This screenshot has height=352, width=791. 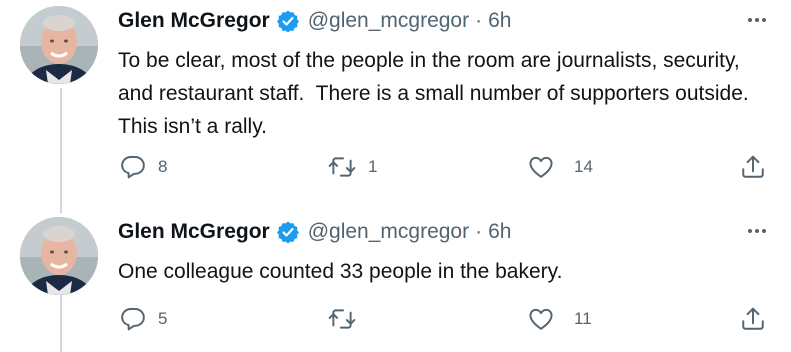 I want to click on reply-button: 5, so click(x=143, y=319).